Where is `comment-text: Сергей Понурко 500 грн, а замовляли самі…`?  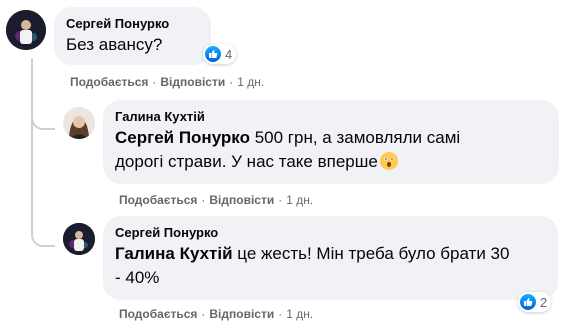
comment-text: Сергей Понурко 500 грн, а замовляли самі… is located at coordinates (331, 150).